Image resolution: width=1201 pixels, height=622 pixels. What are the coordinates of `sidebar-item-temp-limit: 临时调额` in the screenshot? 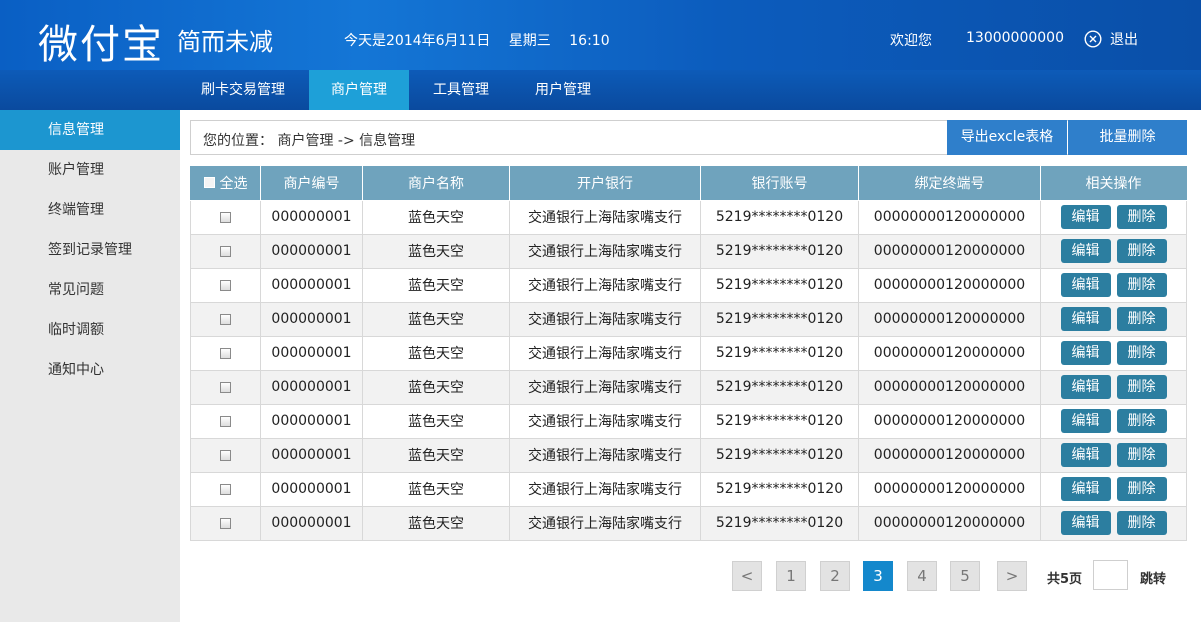 It's located at (90, 330).